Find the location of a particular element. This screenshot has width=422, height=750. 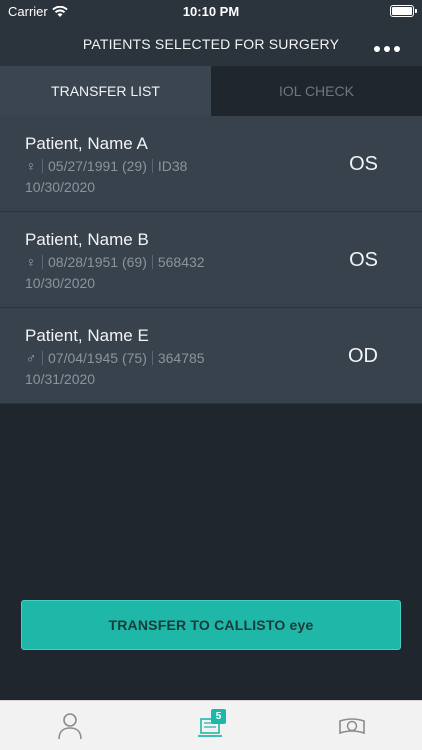

patient-name: Patient, Name A is located at coordinates (86, 143).